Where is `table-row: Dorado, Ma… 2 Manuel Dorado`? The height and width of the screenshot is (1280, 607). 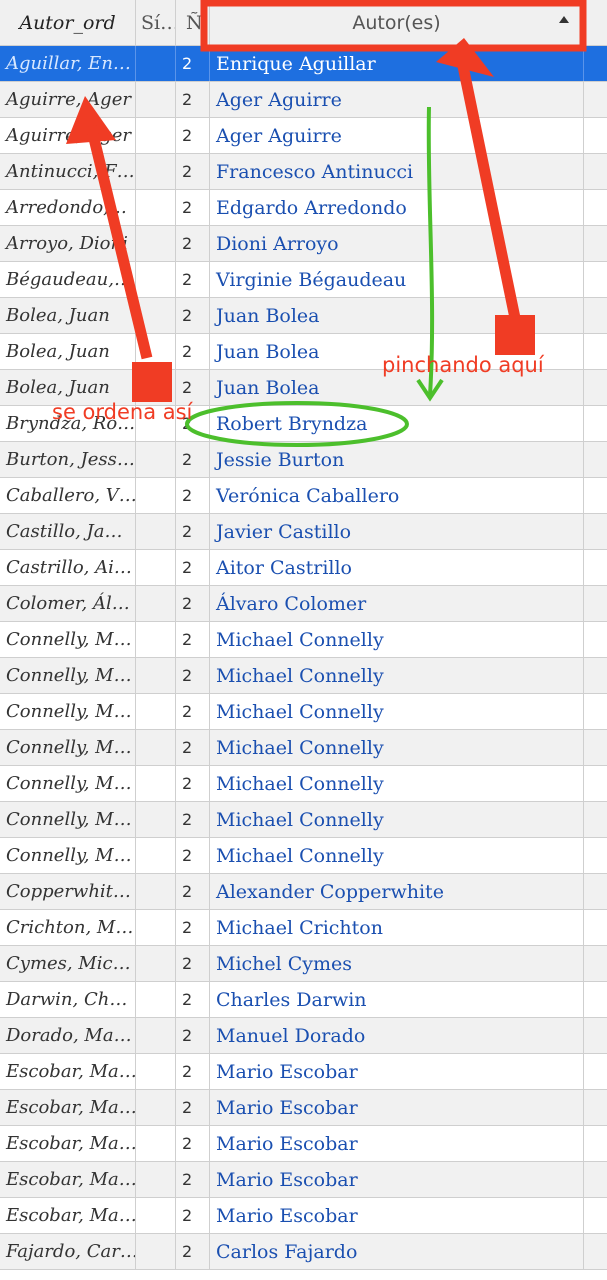
table-row: Dorado, Ma… 2 Manuel Dorado is located at coordinates (303, 1036).